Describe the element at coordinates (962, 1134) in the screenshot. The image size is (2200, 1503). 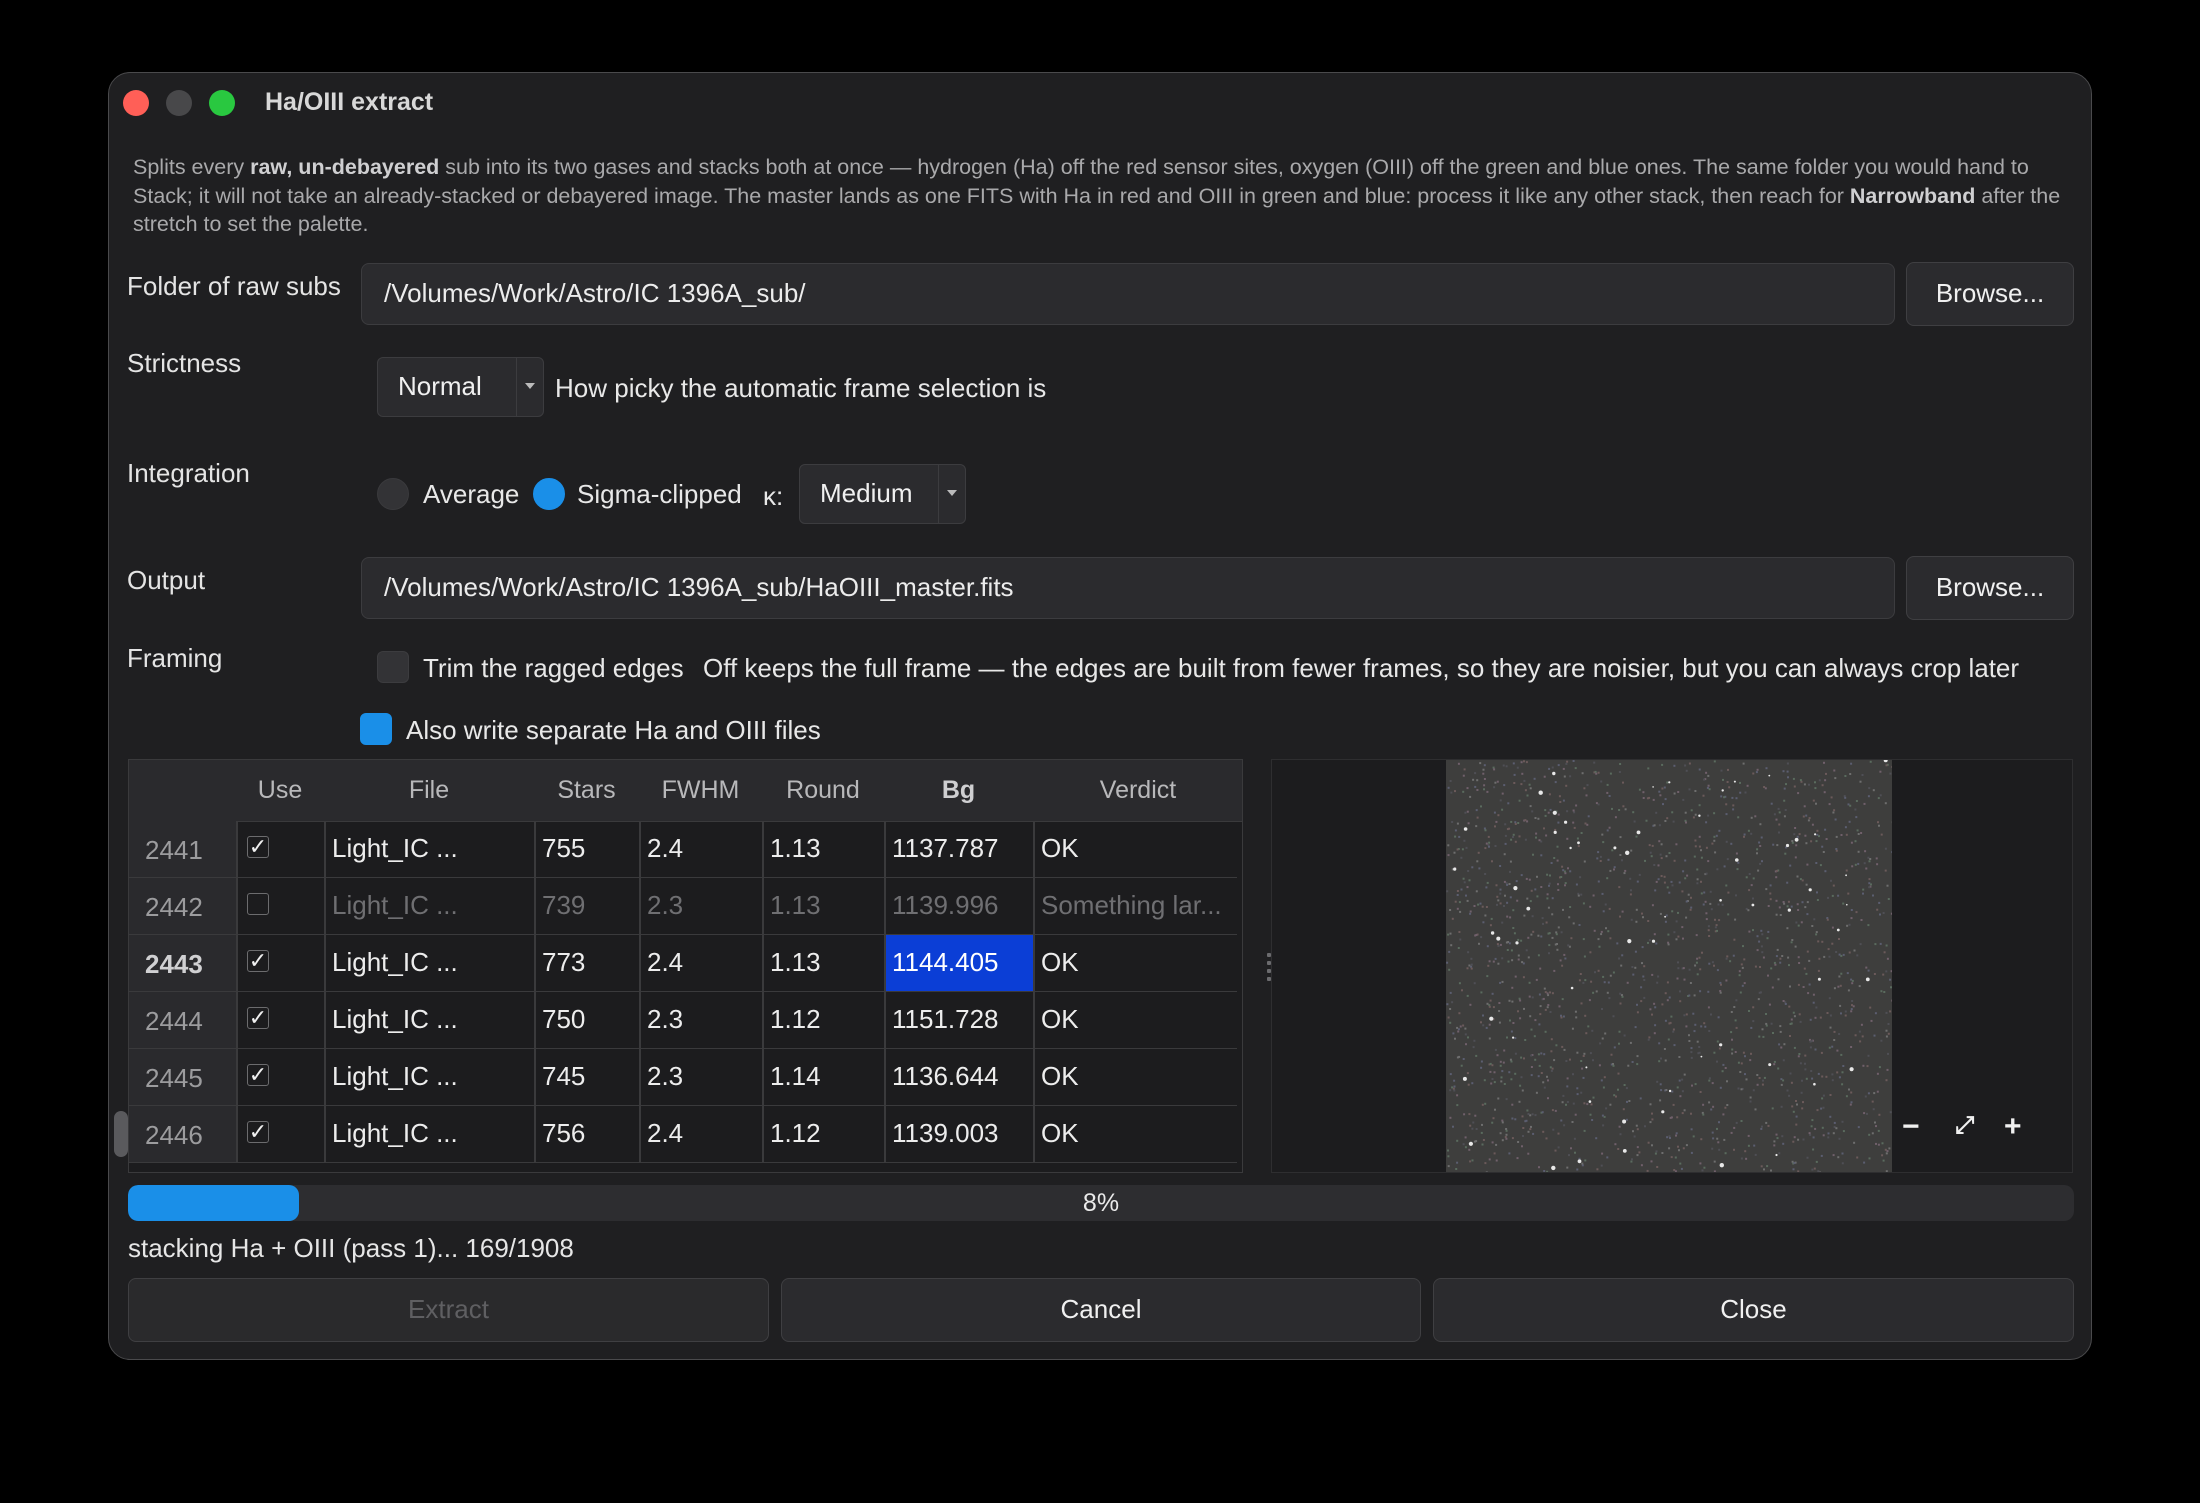
I see `cell-bg: 1139.003` at that location.